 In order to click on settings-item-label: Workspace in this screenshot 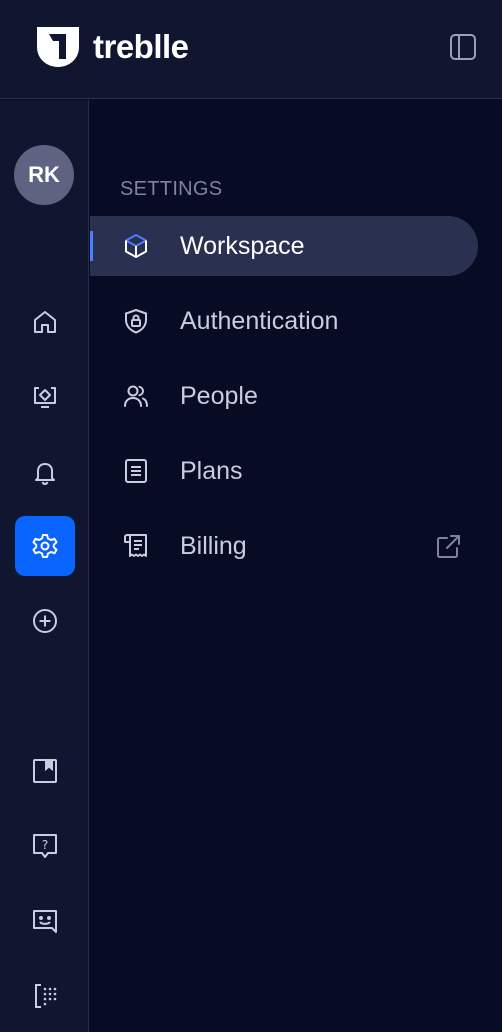, I will do `click(242, 246)`.